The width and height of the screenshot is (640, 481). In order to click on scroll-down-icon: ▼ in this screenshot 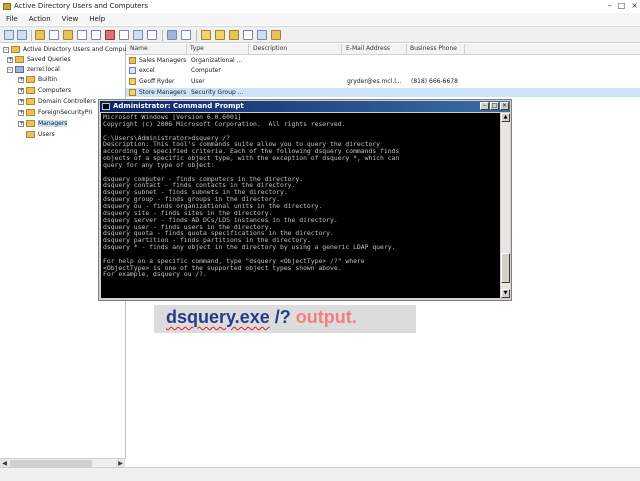, I will do `click(505, 293)`.